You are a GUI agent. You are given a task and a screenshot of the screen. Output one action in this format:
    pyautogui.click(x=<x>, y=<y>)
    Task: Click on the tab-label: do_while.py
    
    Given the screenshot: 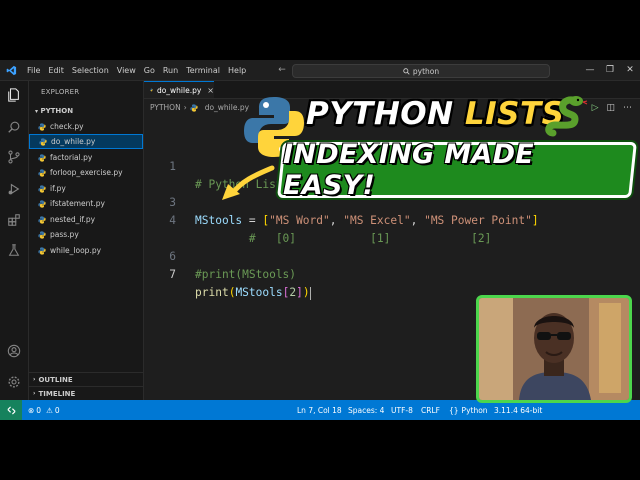 What is the action you would take?
    pyautogui.click(x=179, y=90)
    